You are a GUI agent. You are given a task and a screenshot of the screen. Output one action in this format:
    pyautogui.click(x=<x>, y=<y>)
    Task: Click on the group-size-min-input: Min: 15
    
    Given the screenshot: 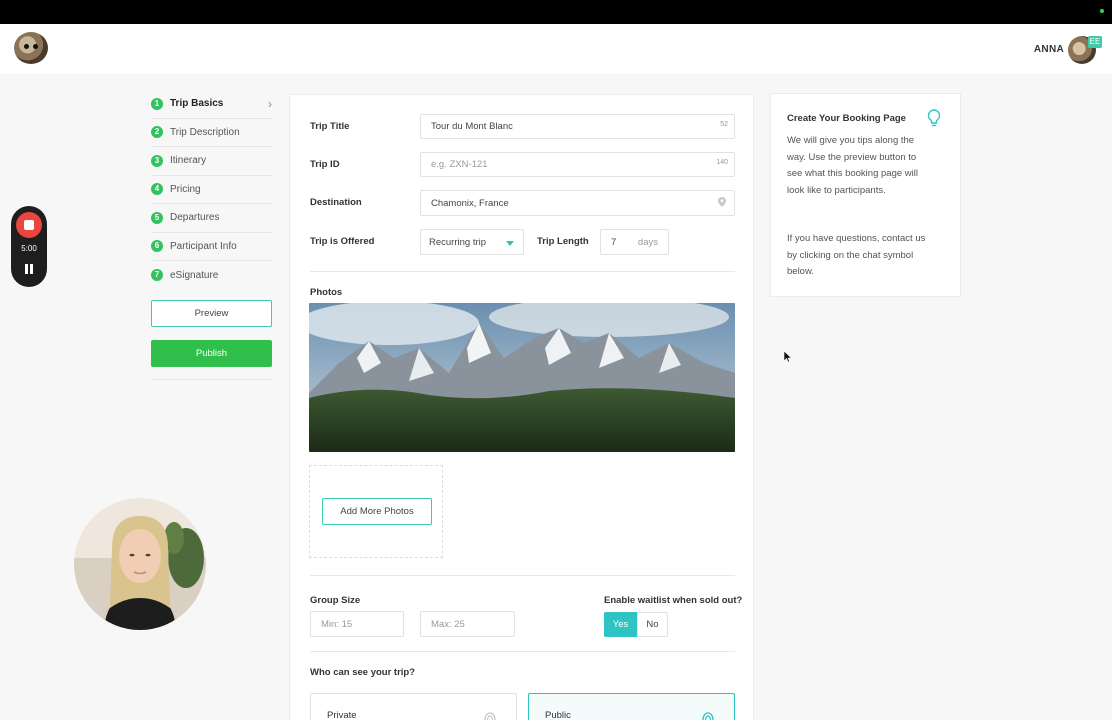 What is the action you would take?
    pyautogui.click(x=357, y=624)
    